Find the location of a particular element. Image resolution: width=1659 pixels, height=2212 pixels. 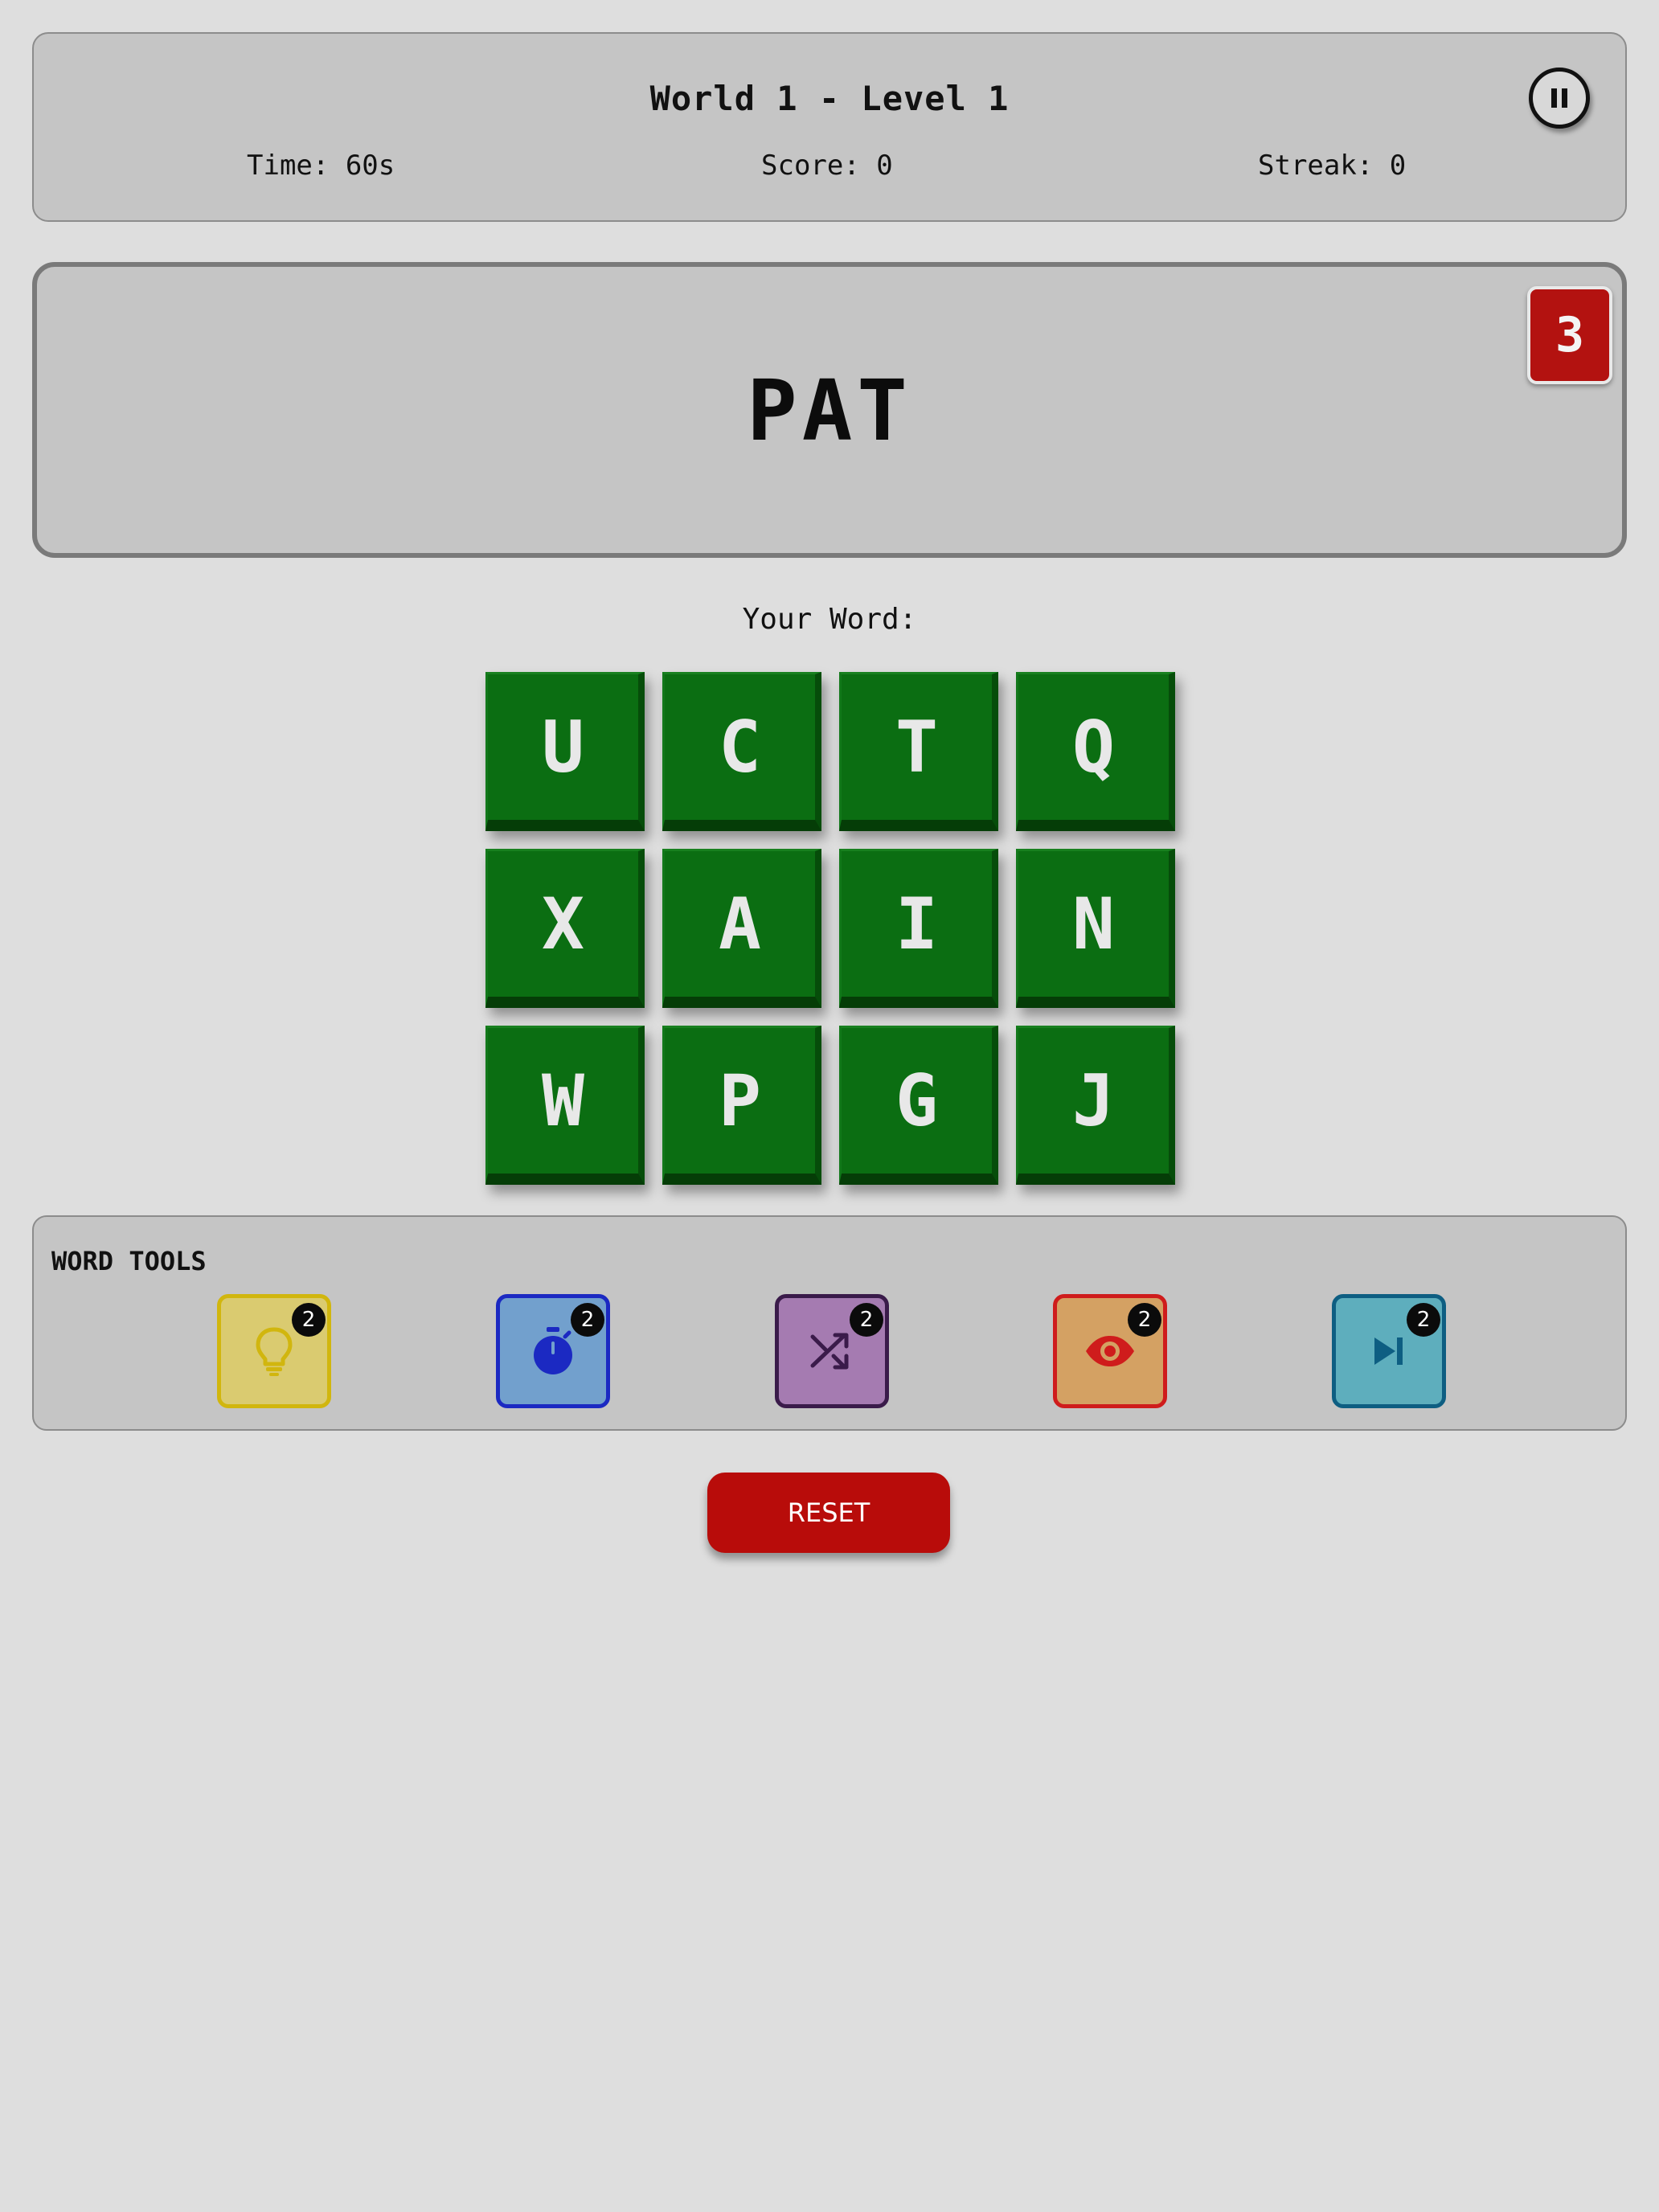

shuffle-tool-button: 2 is located at coordinates (832, 1351).